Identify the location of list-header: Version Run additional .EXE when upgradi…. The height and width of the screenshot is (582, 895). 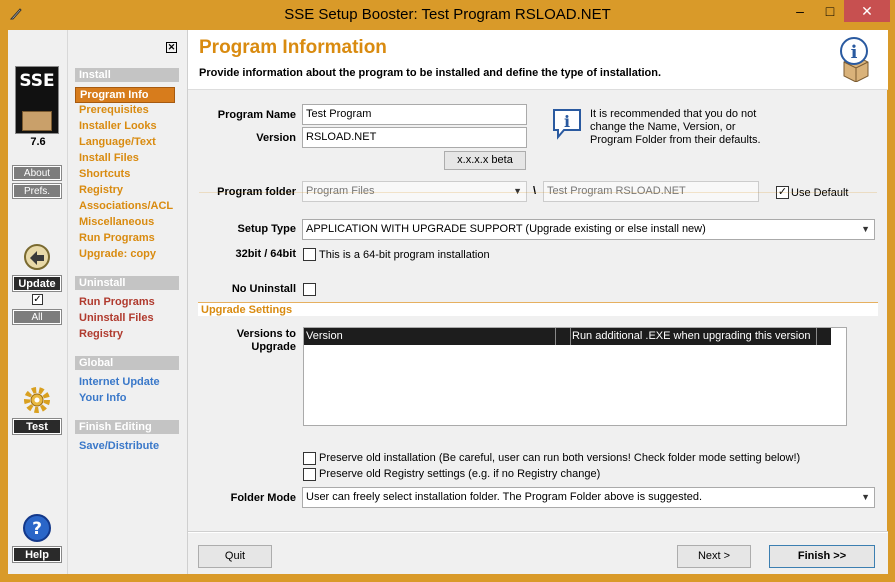
(567, 336).